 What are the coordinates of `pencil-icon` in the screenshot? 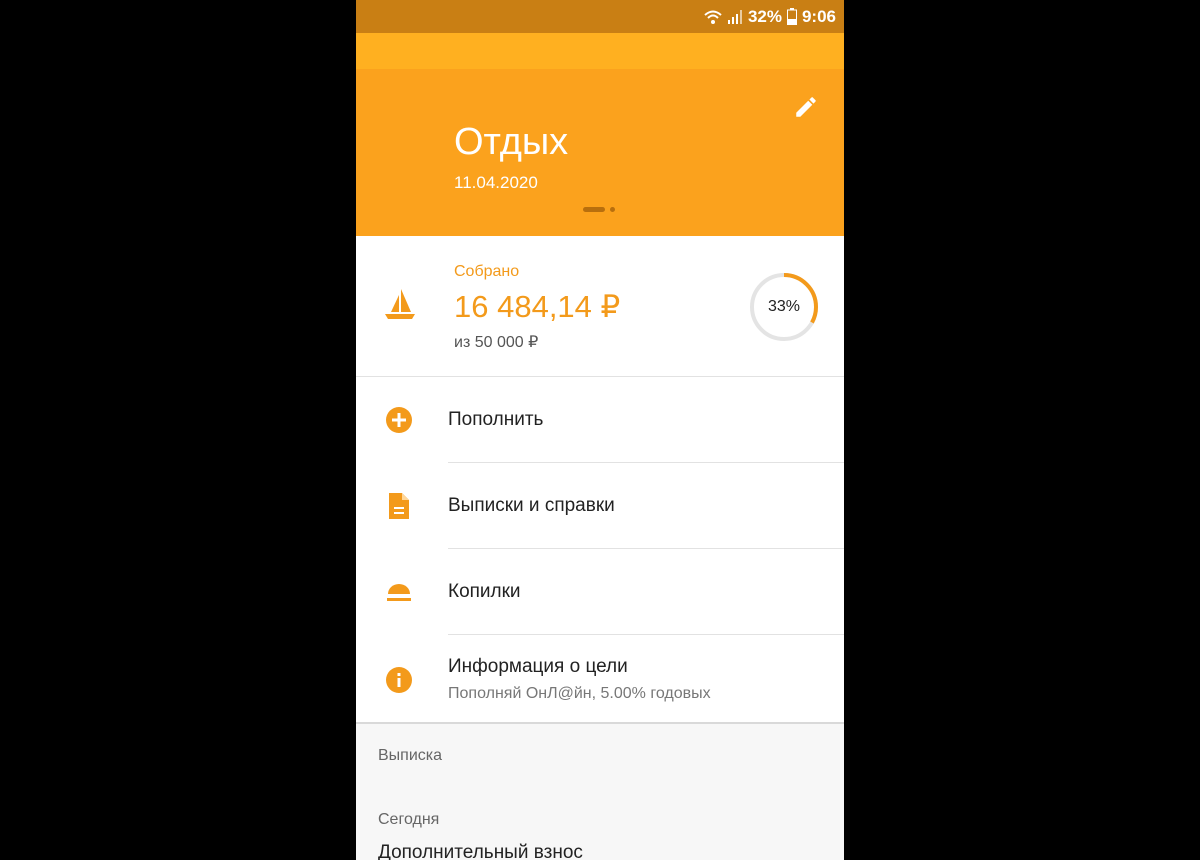 It's located at (806, 109).